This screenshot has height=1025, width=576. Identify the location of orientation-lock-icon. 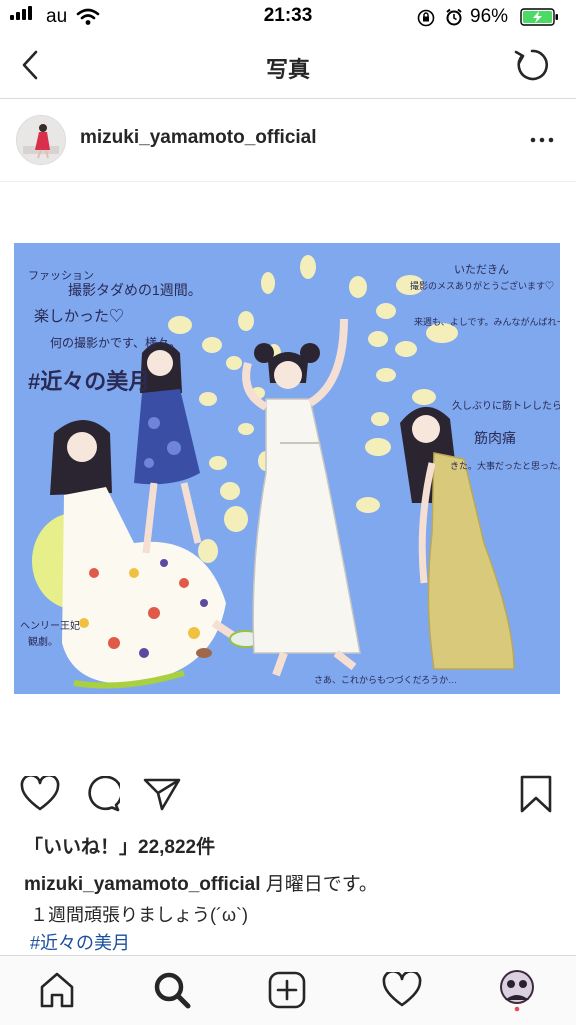
(426, 18).